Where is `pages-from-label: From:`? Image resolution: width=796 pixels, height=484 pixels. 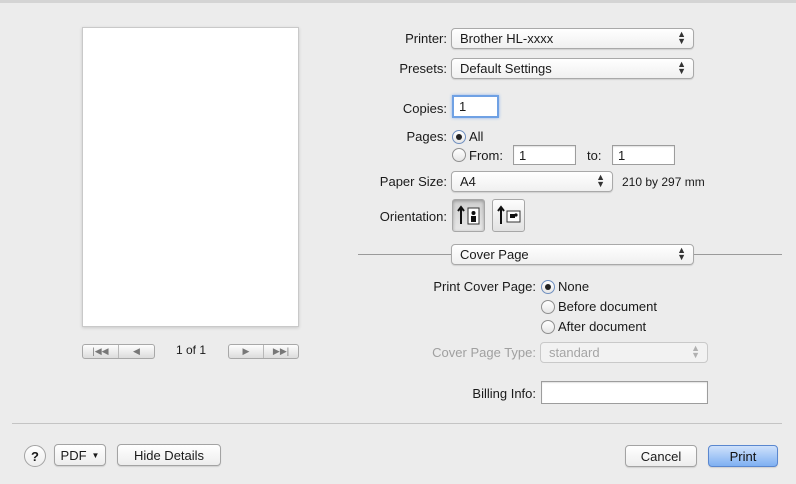
pages-from-label: From: is located at coordinates (486, 155).